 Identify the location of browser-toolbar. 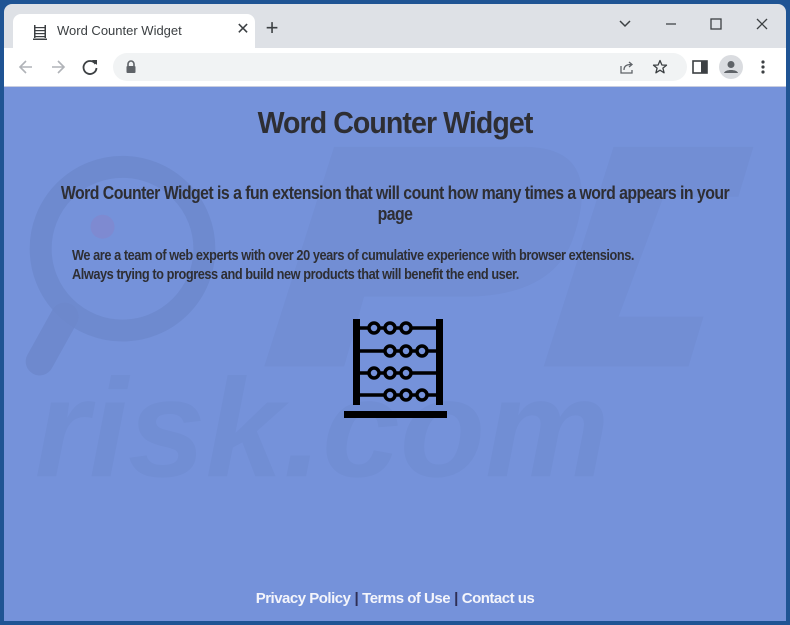
(395, 67).